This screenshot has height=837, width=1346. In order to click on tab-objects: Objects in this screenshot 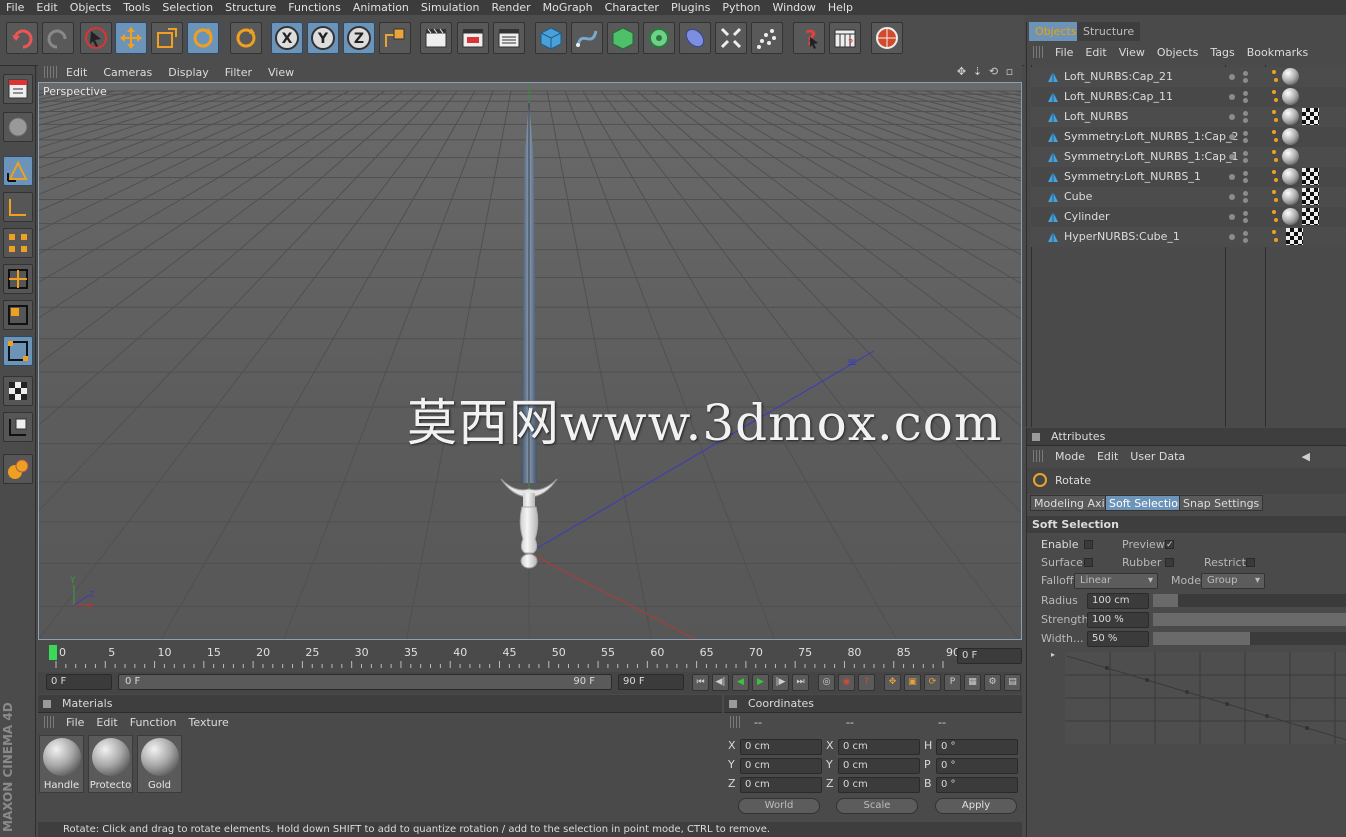, I will do `click(1056, 31)`.